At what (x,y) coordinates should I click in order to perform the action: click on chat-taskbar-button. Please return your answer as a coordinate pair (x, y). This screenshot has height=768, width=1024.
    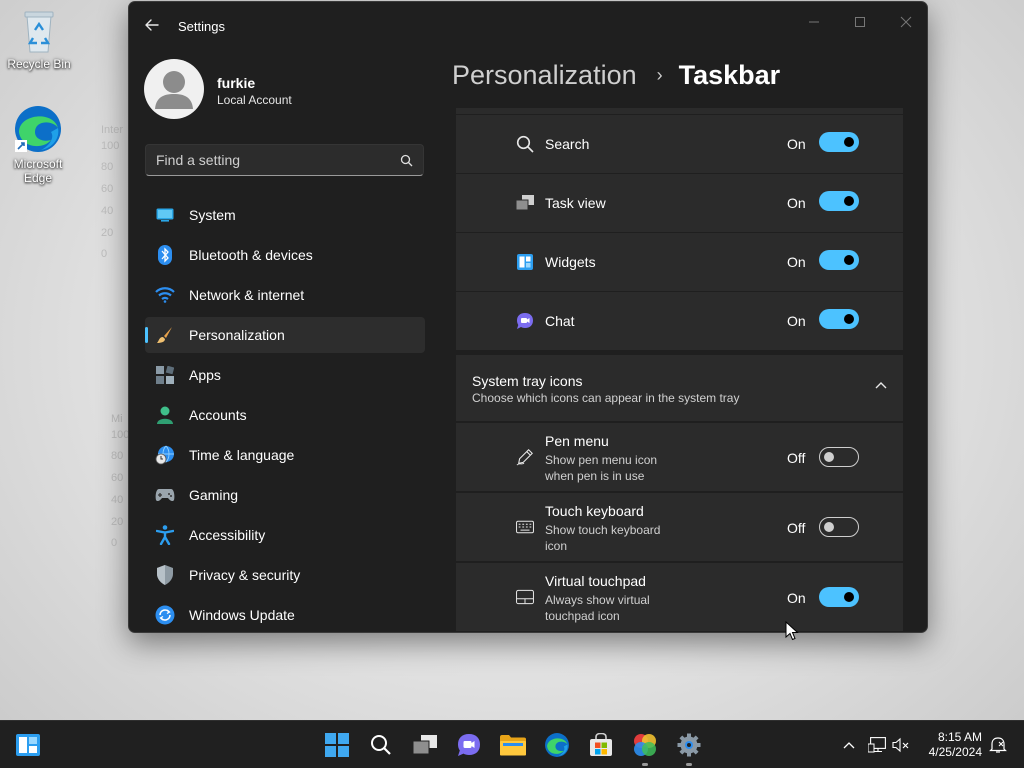
    Looking at the image, I should click on (469, 745).